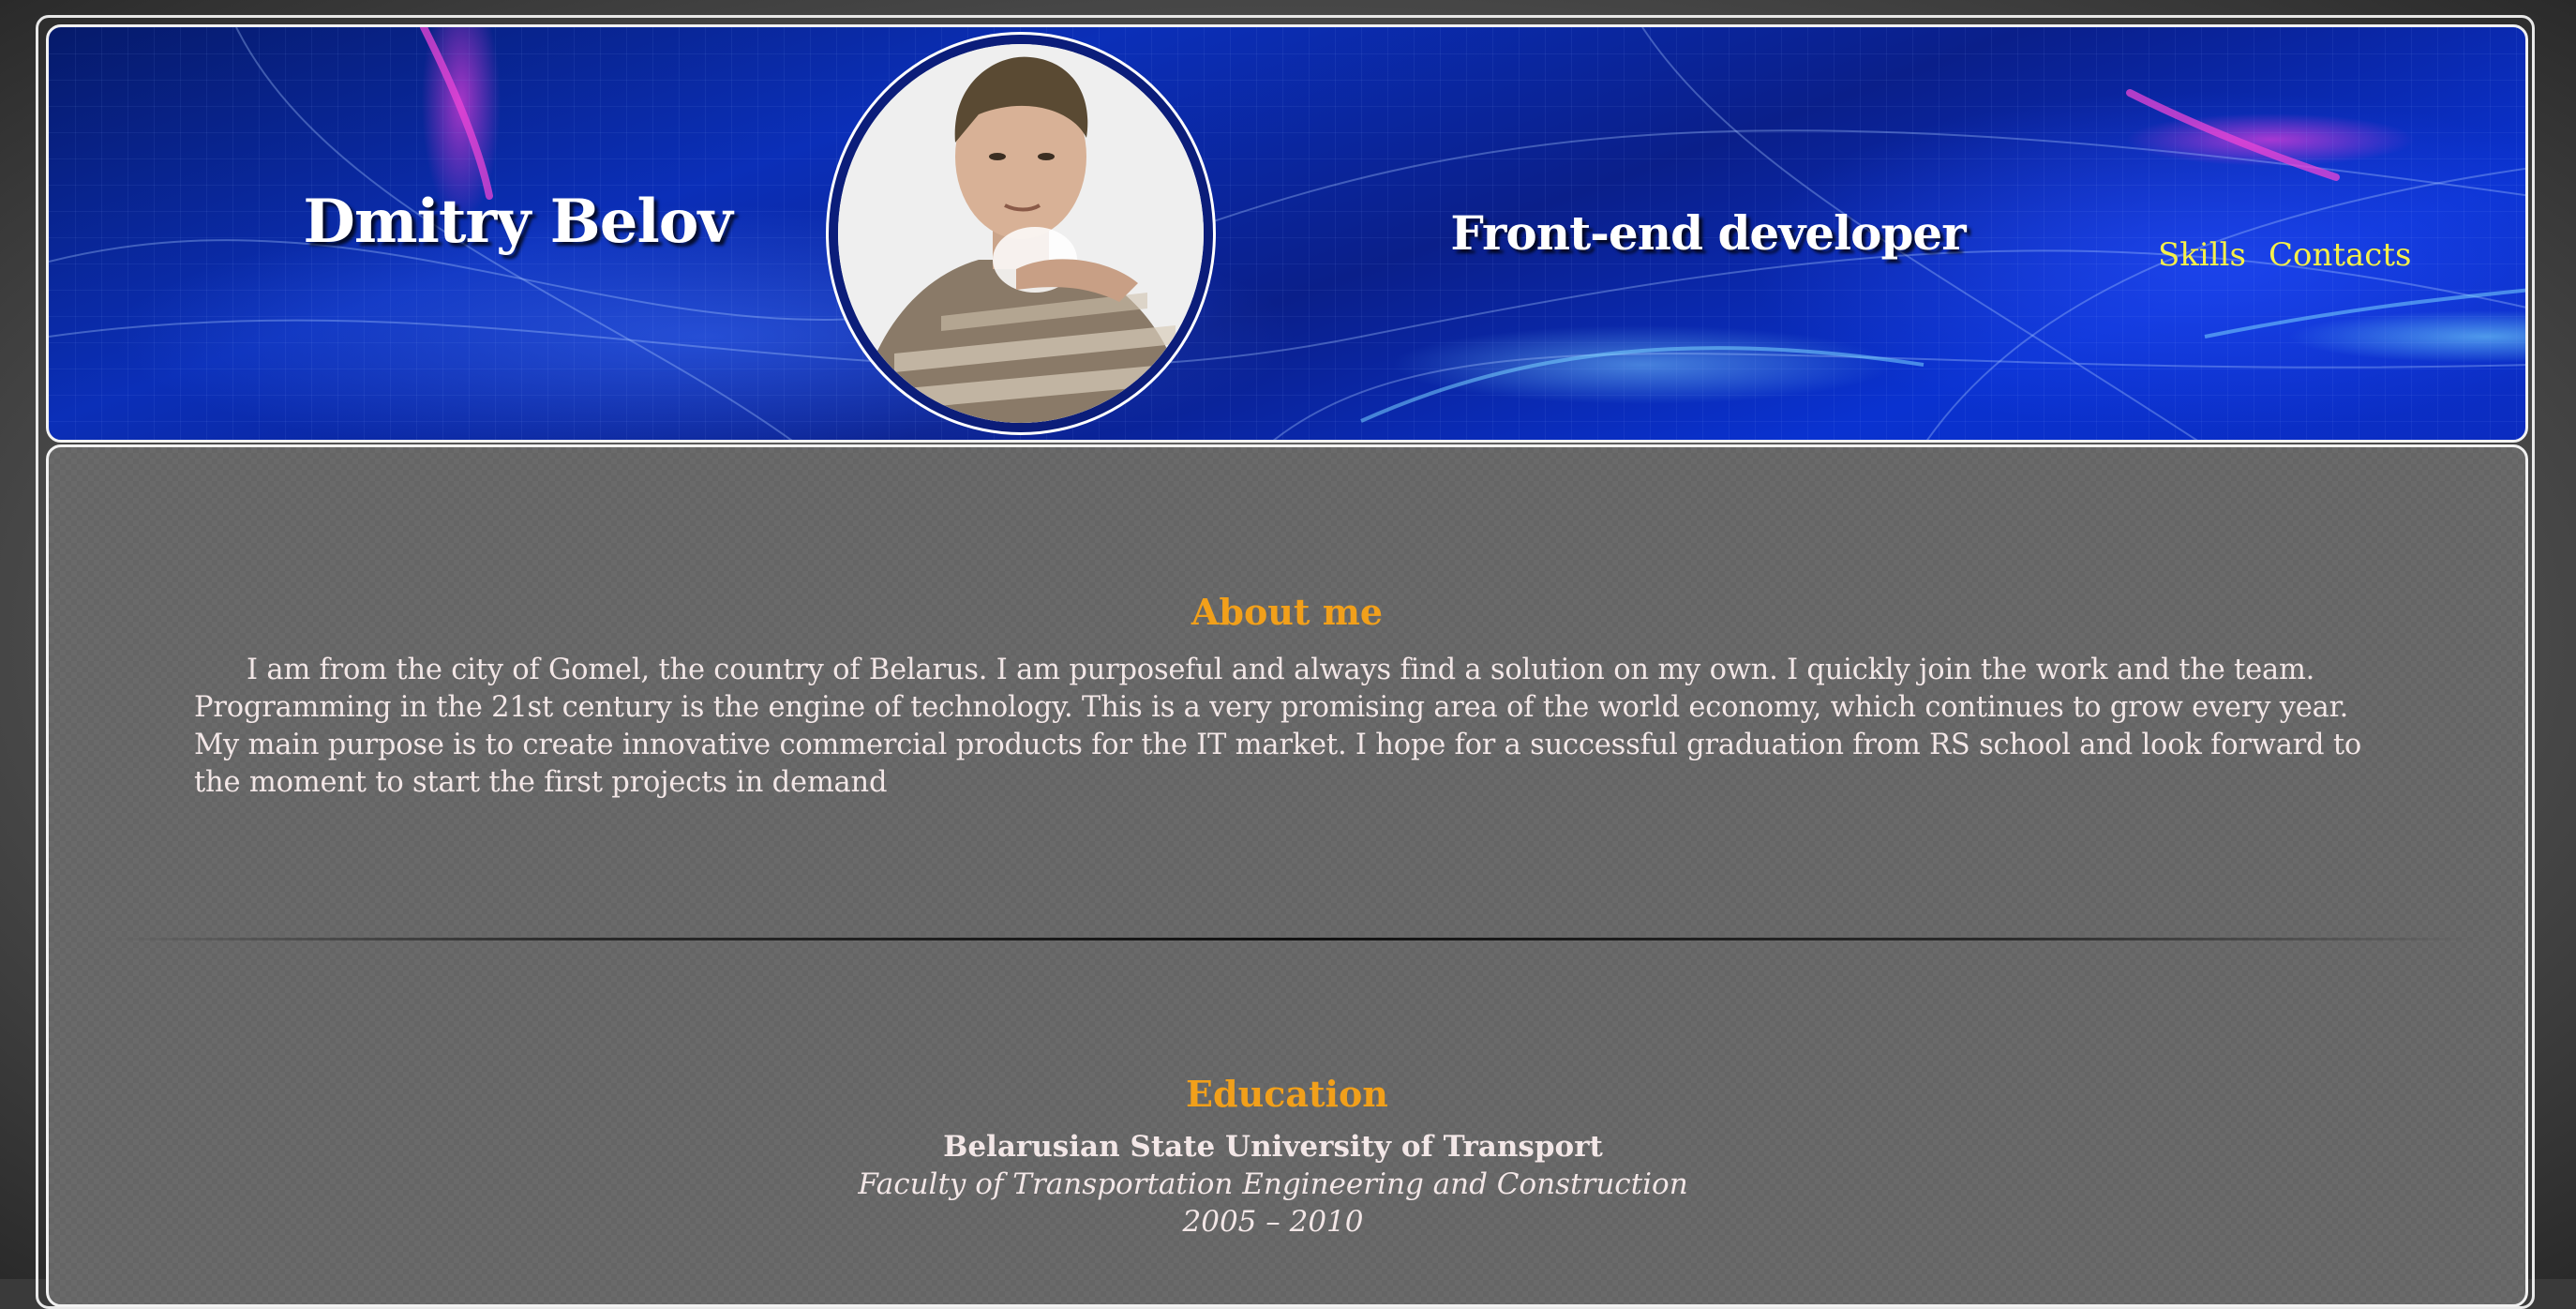 Image resolution: width=2576 pixels, height=1309 pixels. I want to click on education-years: 2005 – 2010, so click(1273, 1222).